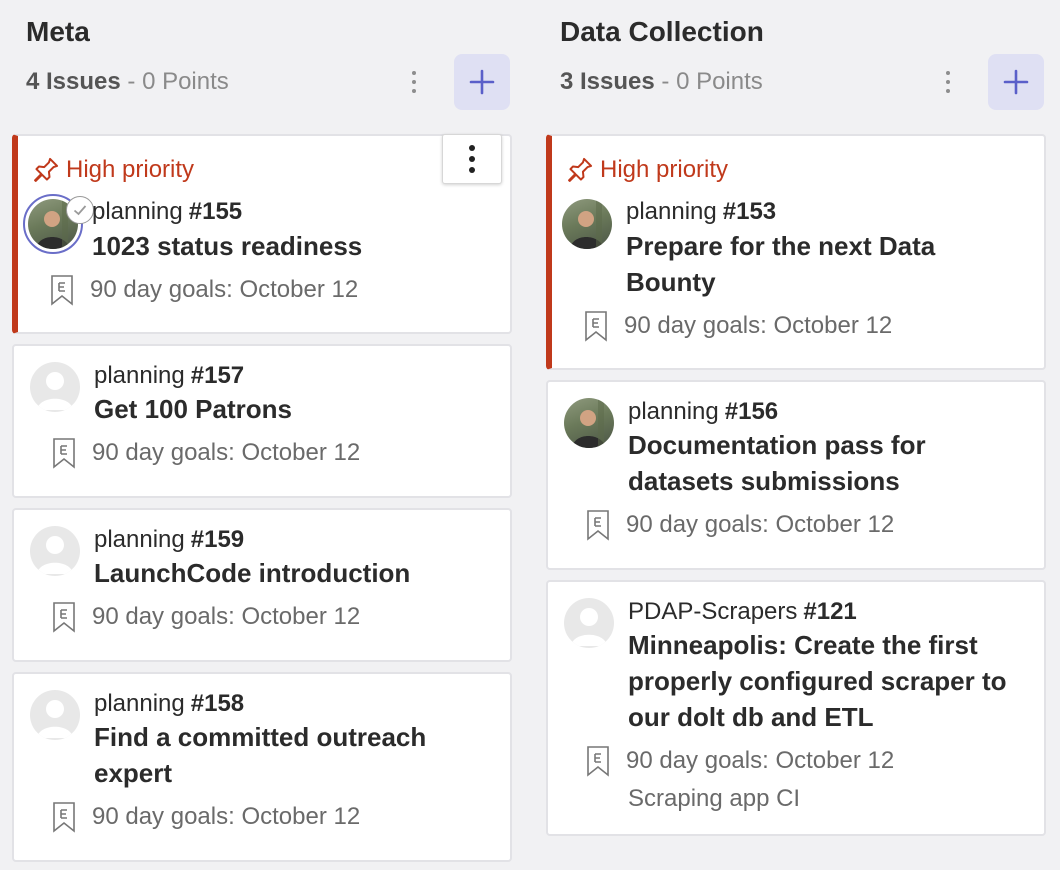 This screenshot has height=870, width=1060. I want to click on issue-count: 3 Issues, so click(607, 81).